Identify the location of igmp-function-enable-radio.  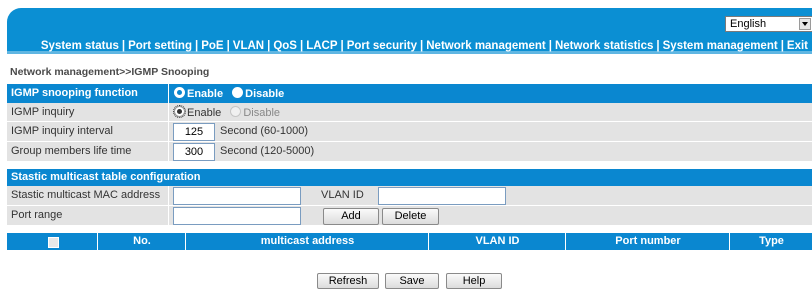
(179, 92).